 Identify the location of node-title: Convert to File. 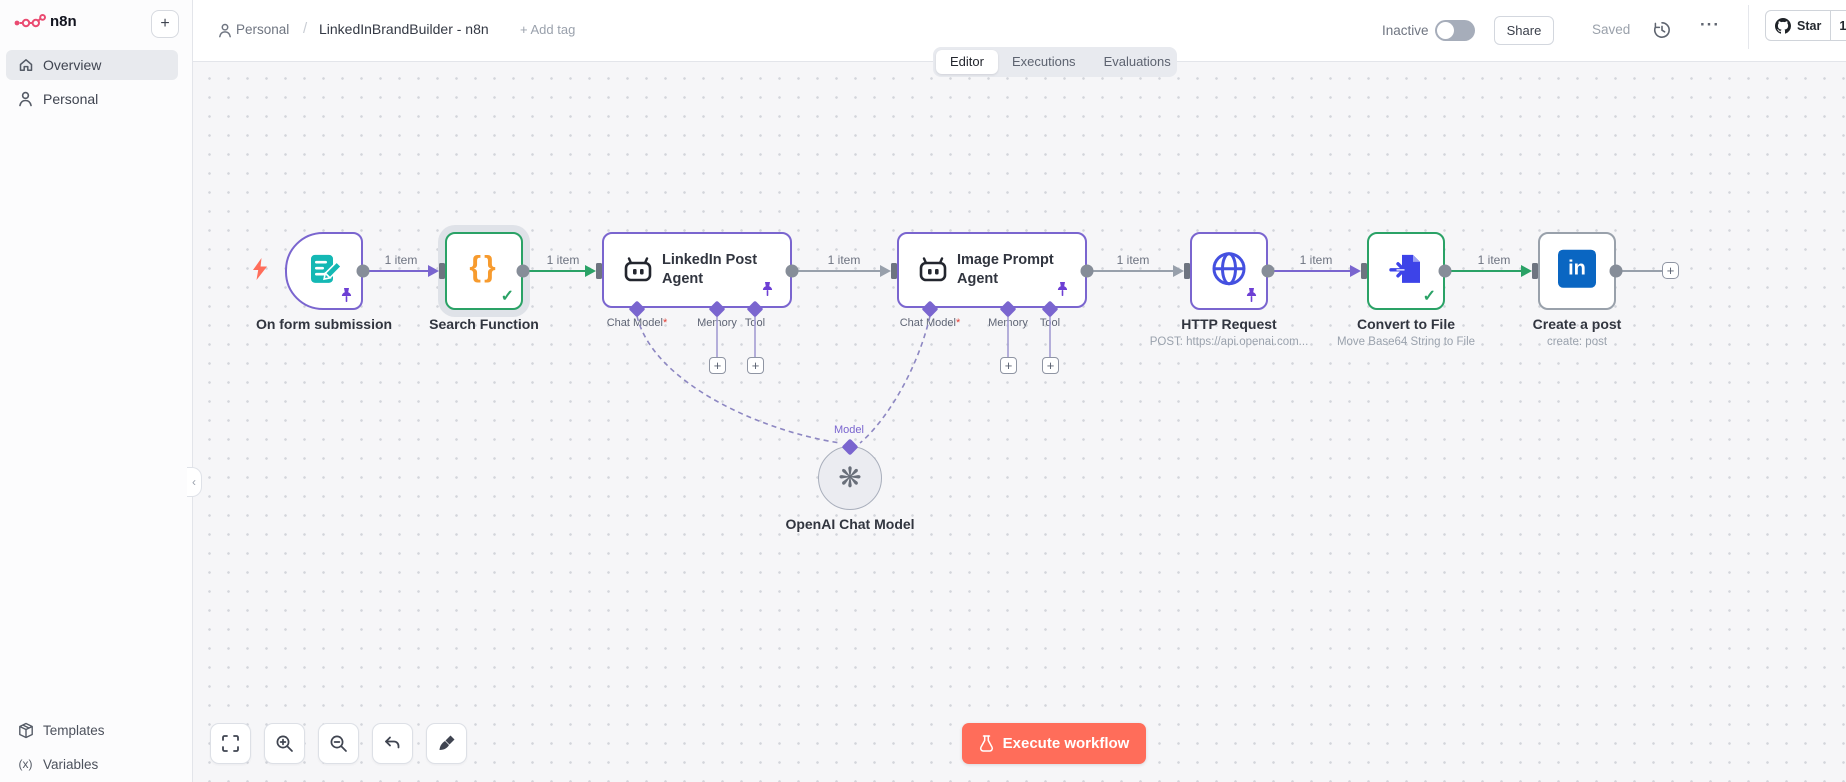
(1406, 324).